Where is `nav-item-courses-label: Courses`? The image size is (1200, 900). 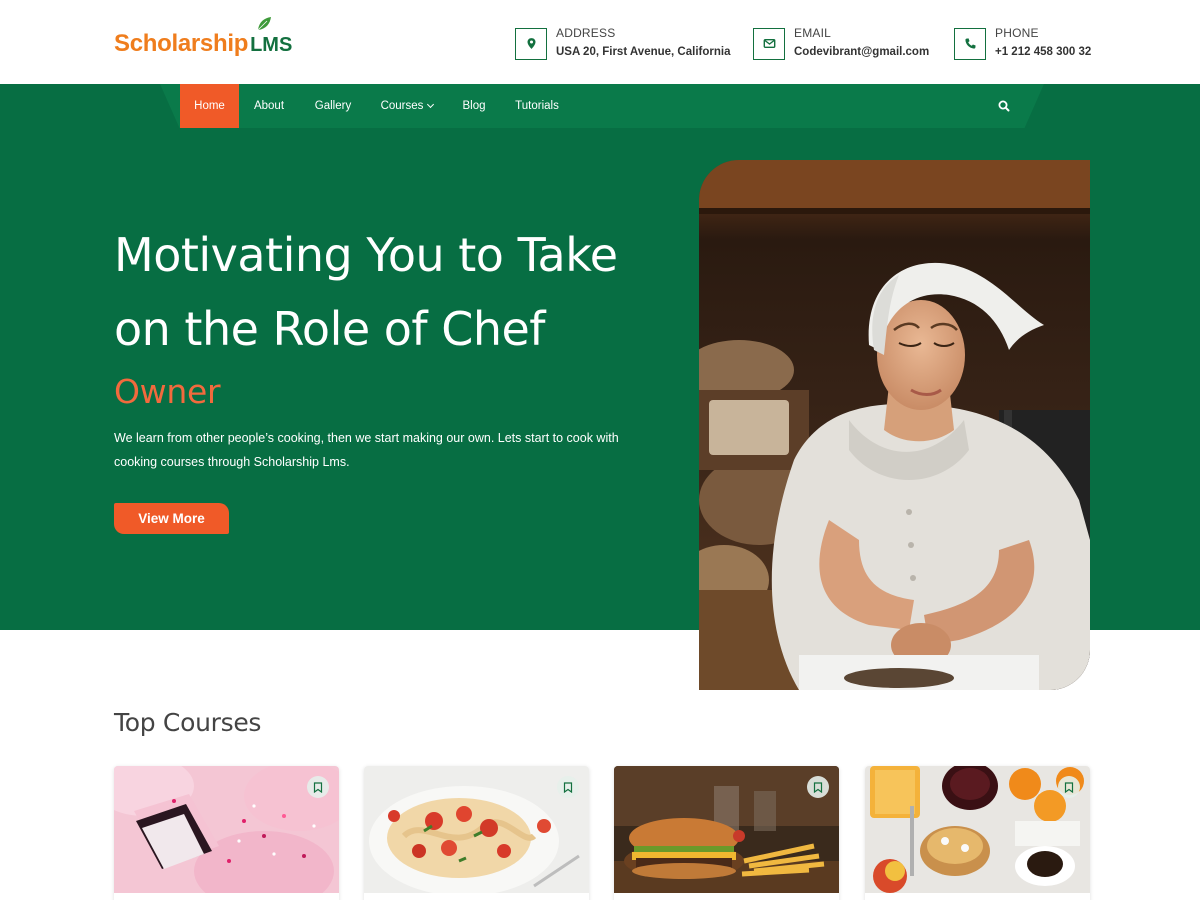 nav-item-courses-label: Courses is located at coordinates (402, 106).